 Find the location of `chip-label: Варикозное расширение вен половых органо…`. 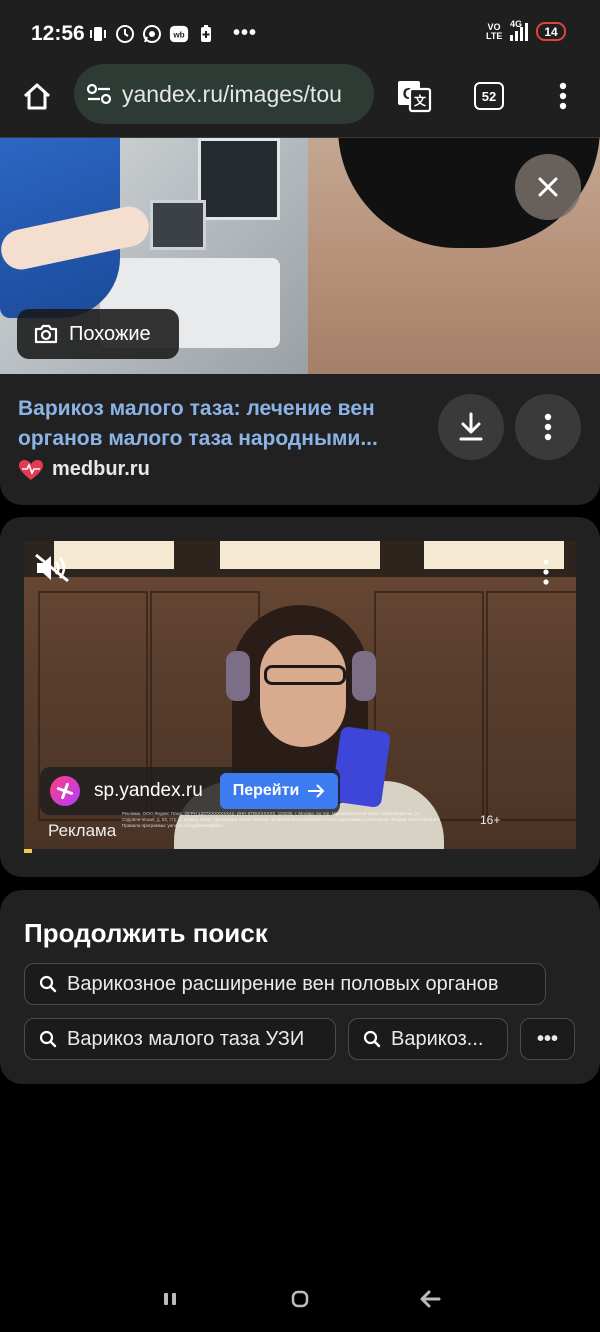

chip-label: Варикозное расширение вен половых органо… is located at coordinates (283, 983).